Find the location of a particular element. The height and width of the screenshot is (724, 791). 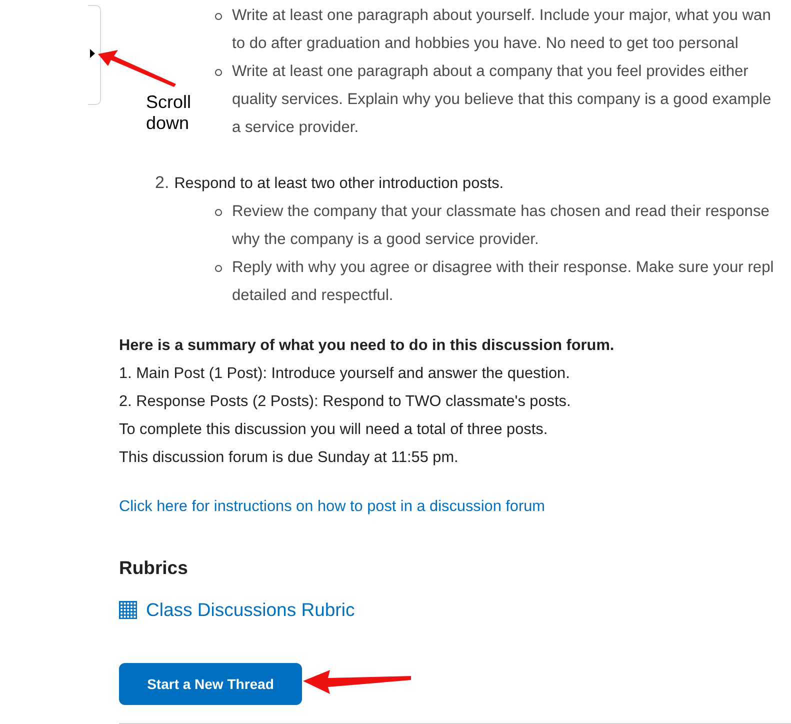

list-item-text: Reply with why you agree or disagree with their response. Make sure your repl detailed and respectful. is located at coordinates (503, 282).